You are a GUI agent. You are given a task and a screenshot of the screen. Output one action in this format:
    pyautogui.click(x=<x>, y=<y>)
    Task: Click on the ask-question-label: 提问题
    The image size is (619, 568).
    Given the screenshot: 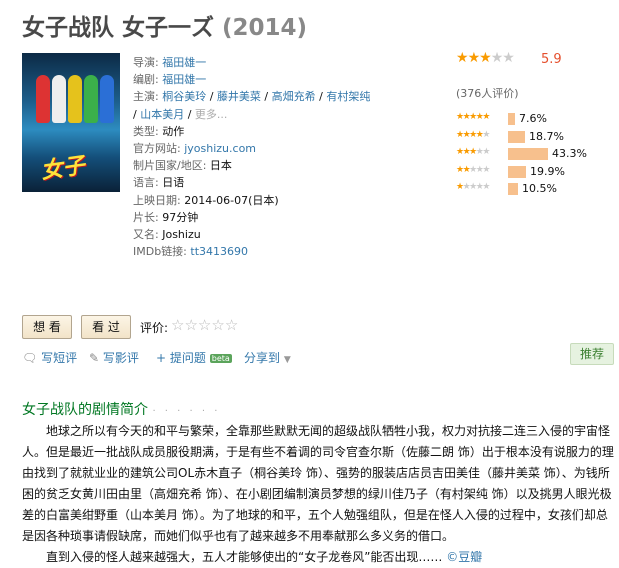 What is the action you would take?
    pyautogui.click(x=187, y=358)
    